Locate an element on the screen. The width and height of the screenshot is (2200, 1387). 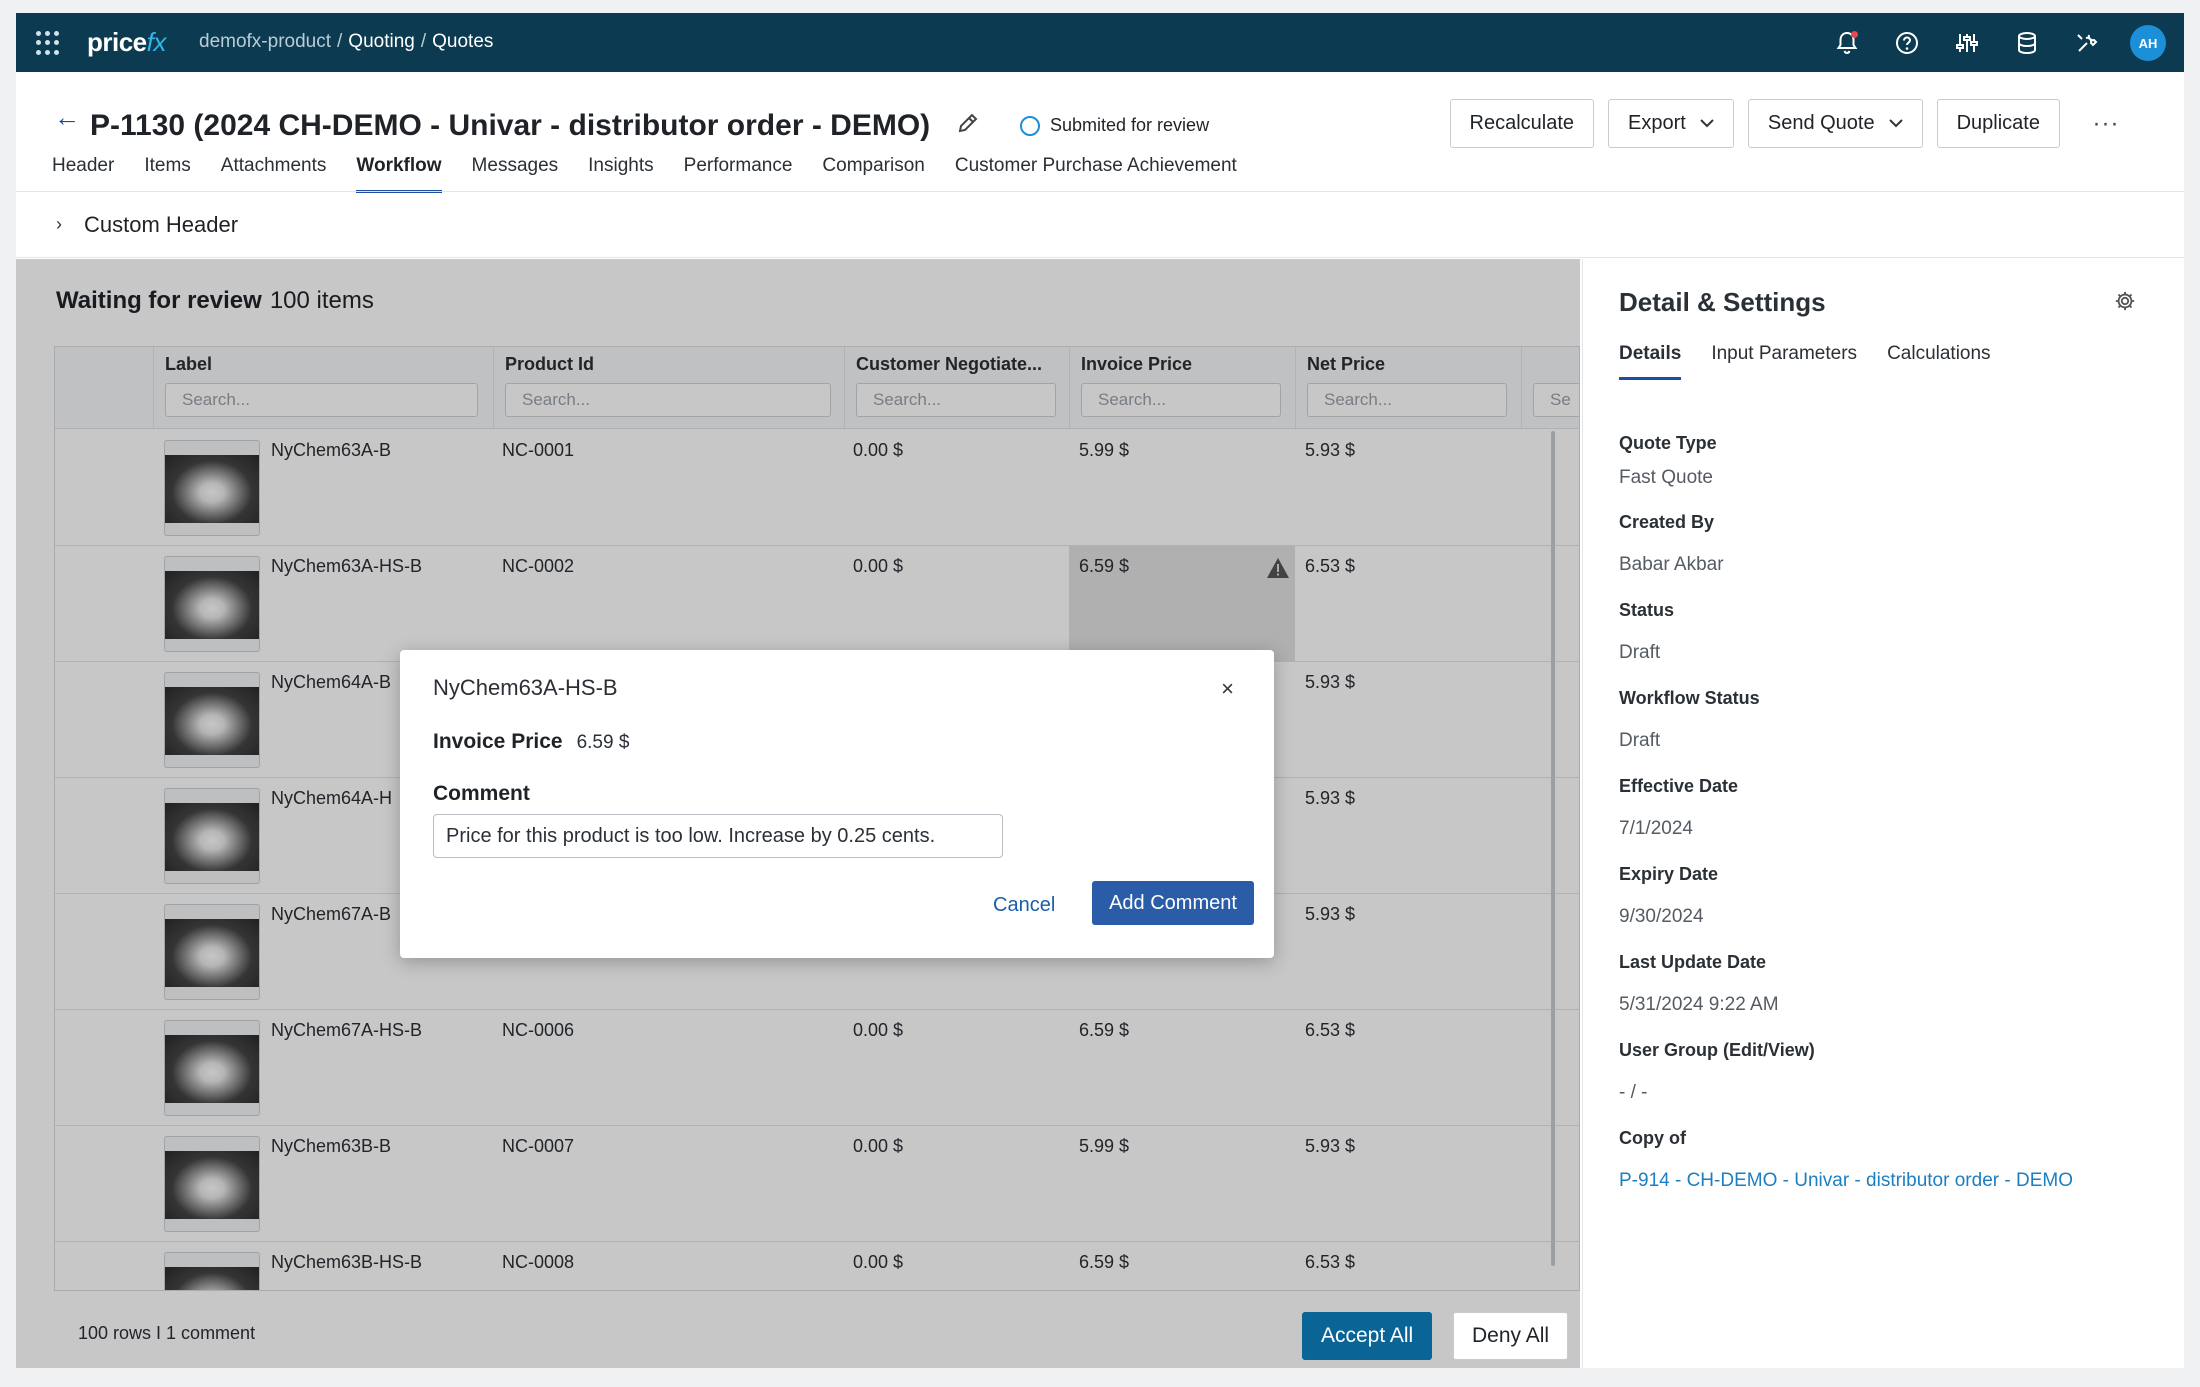
add-comment-button: Add Comment is located at coordinates (1173, 903).